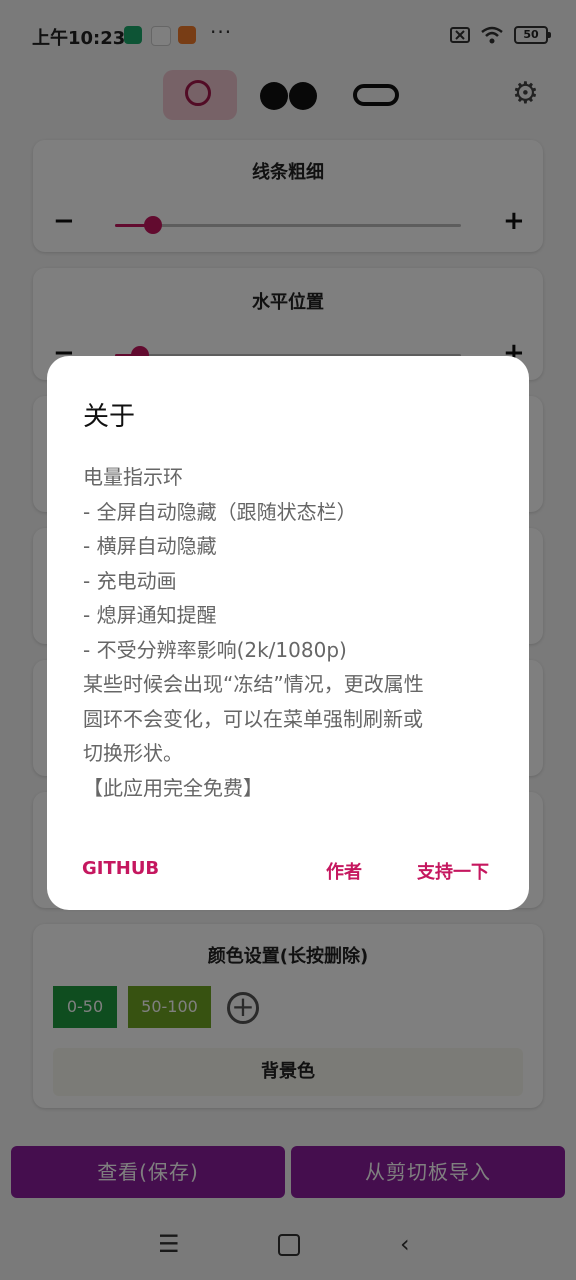  Describe the element at coordinates (344, 871) in the screenshot. I see `author-button: 作者` at that location.